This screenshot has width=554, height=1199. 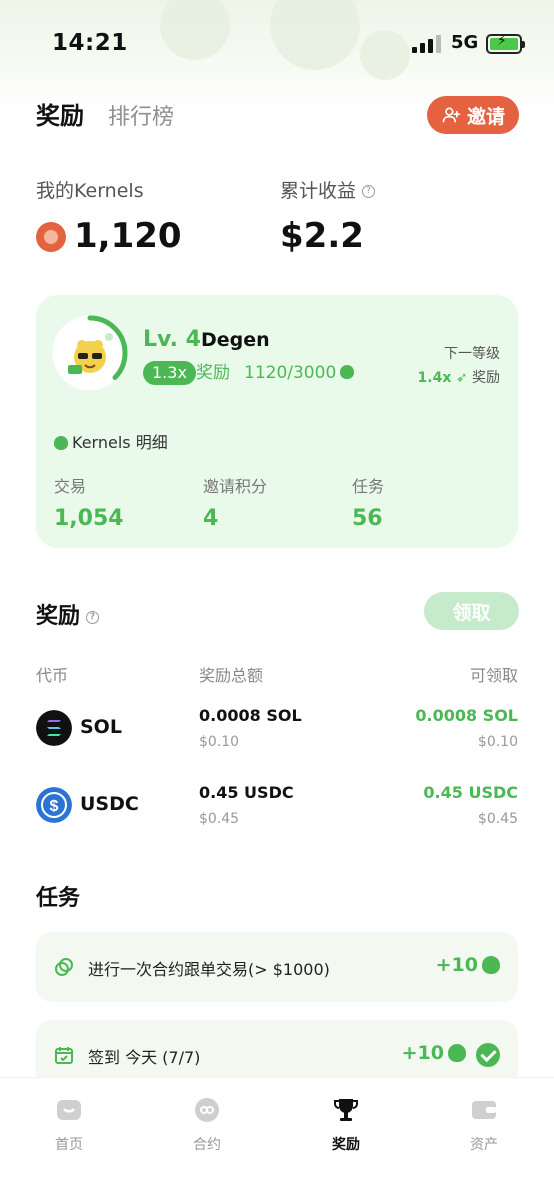 What do you see at coordinates (426, 44) in the screenshot?
I see `signal-icon` at bounding box center [426, 44].